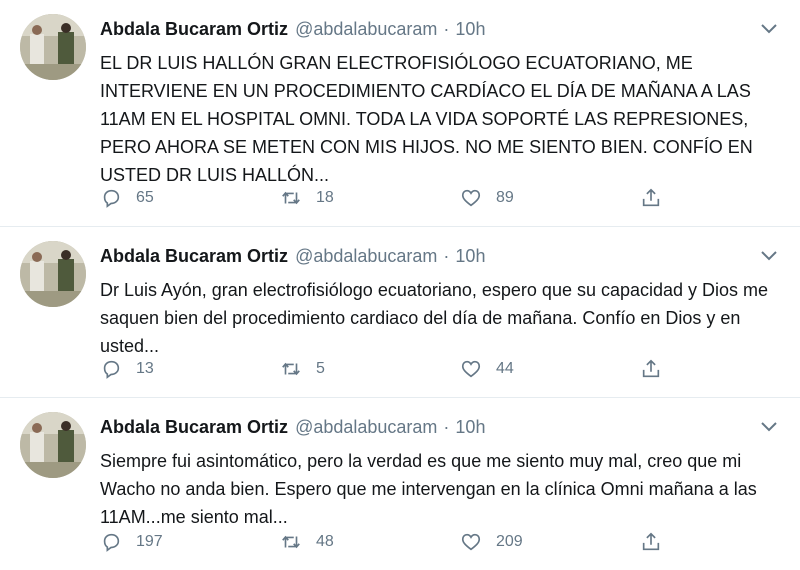 Image resolution: width=800 pixels, height=570 pixels. I want to click on tweet-actions: 197 48 209, so click(390, 542).